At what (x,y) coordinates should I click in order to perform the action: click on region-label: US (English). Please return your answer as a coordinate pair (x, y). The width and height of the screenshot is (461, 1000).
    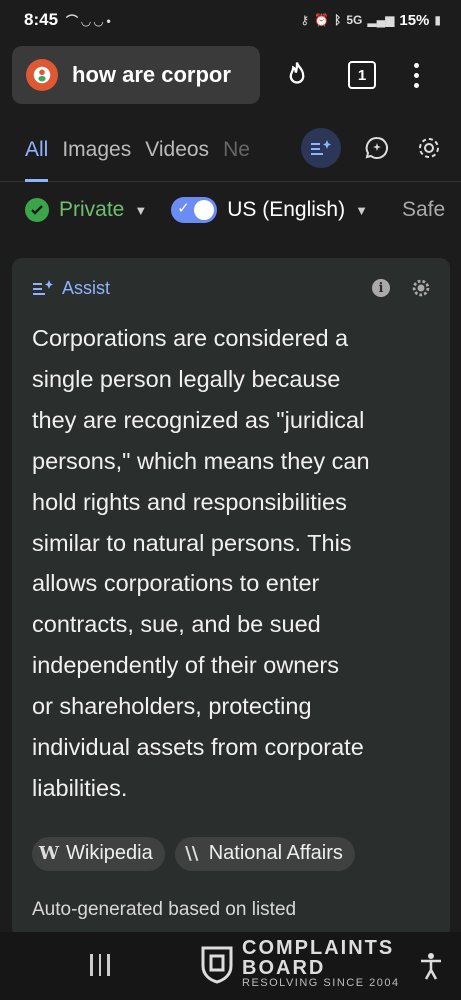
    Looking at the image, I should click on (286, 210).